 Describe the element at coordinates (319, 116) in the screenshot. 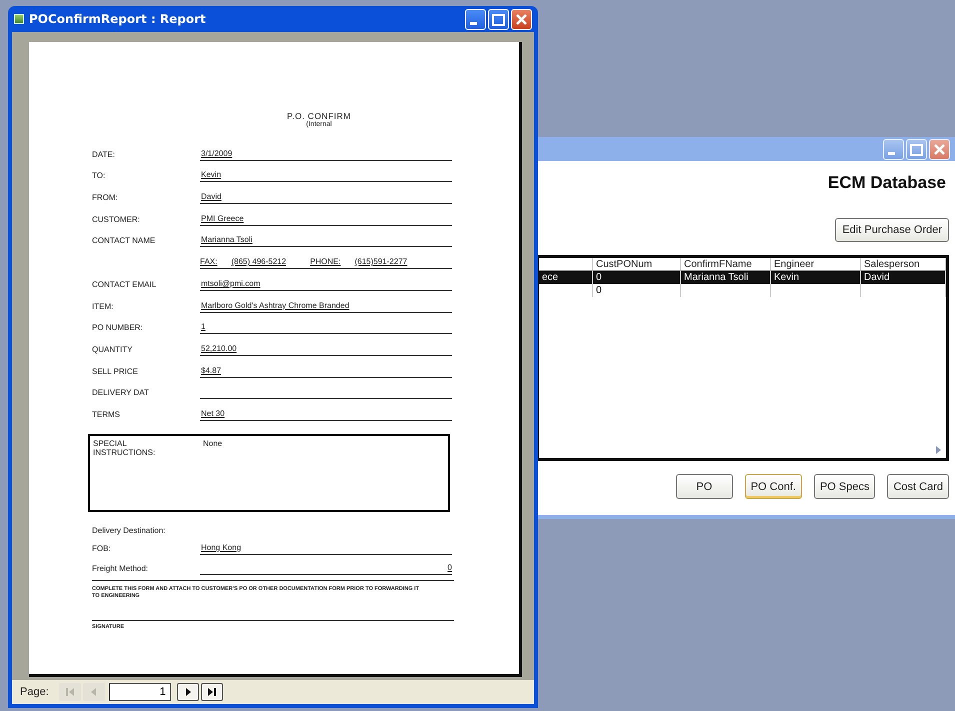

I see `report-heading: P.O. CONFIRM` at that location.